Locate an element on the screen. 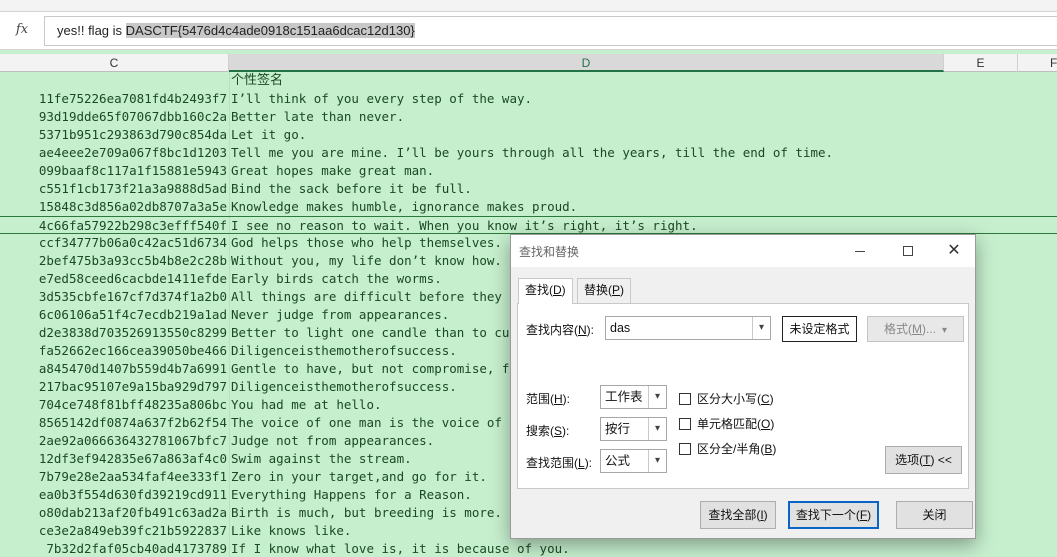 The height and width of the screenshot is (557, 1057). tab-replace-label-end: ) is located at coordinates (622, 290).